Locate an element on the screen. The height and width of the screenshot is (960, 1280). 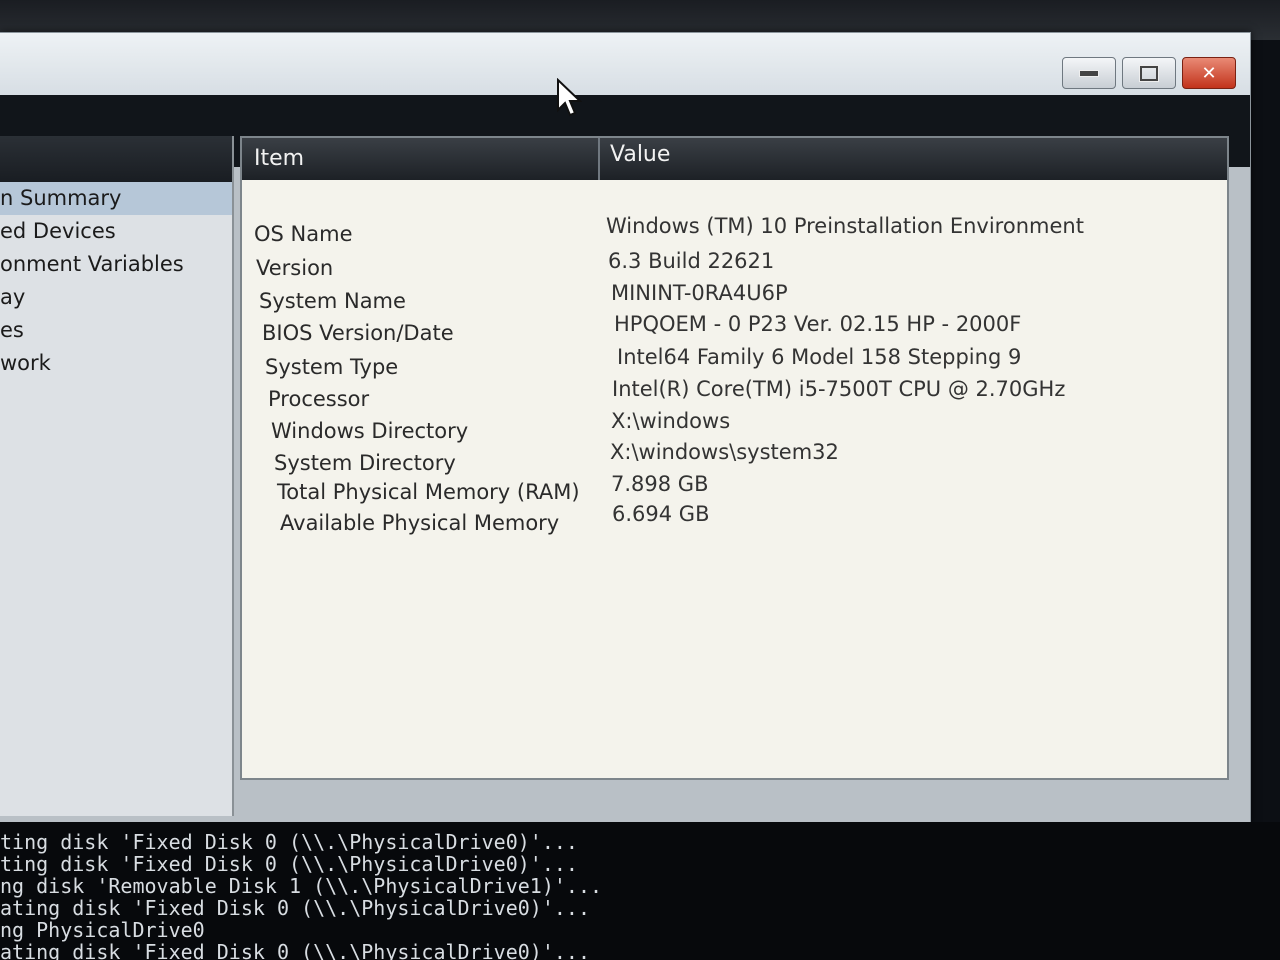
tree-item-display: ay is located at coordinates (116, 297).